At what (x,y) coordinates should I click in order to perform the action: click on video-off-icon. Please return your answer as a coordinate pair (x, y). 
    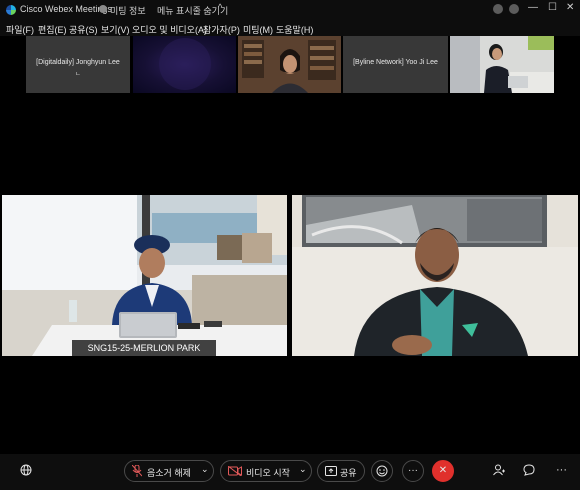
    Looking at the image, I should click on (234, 471).